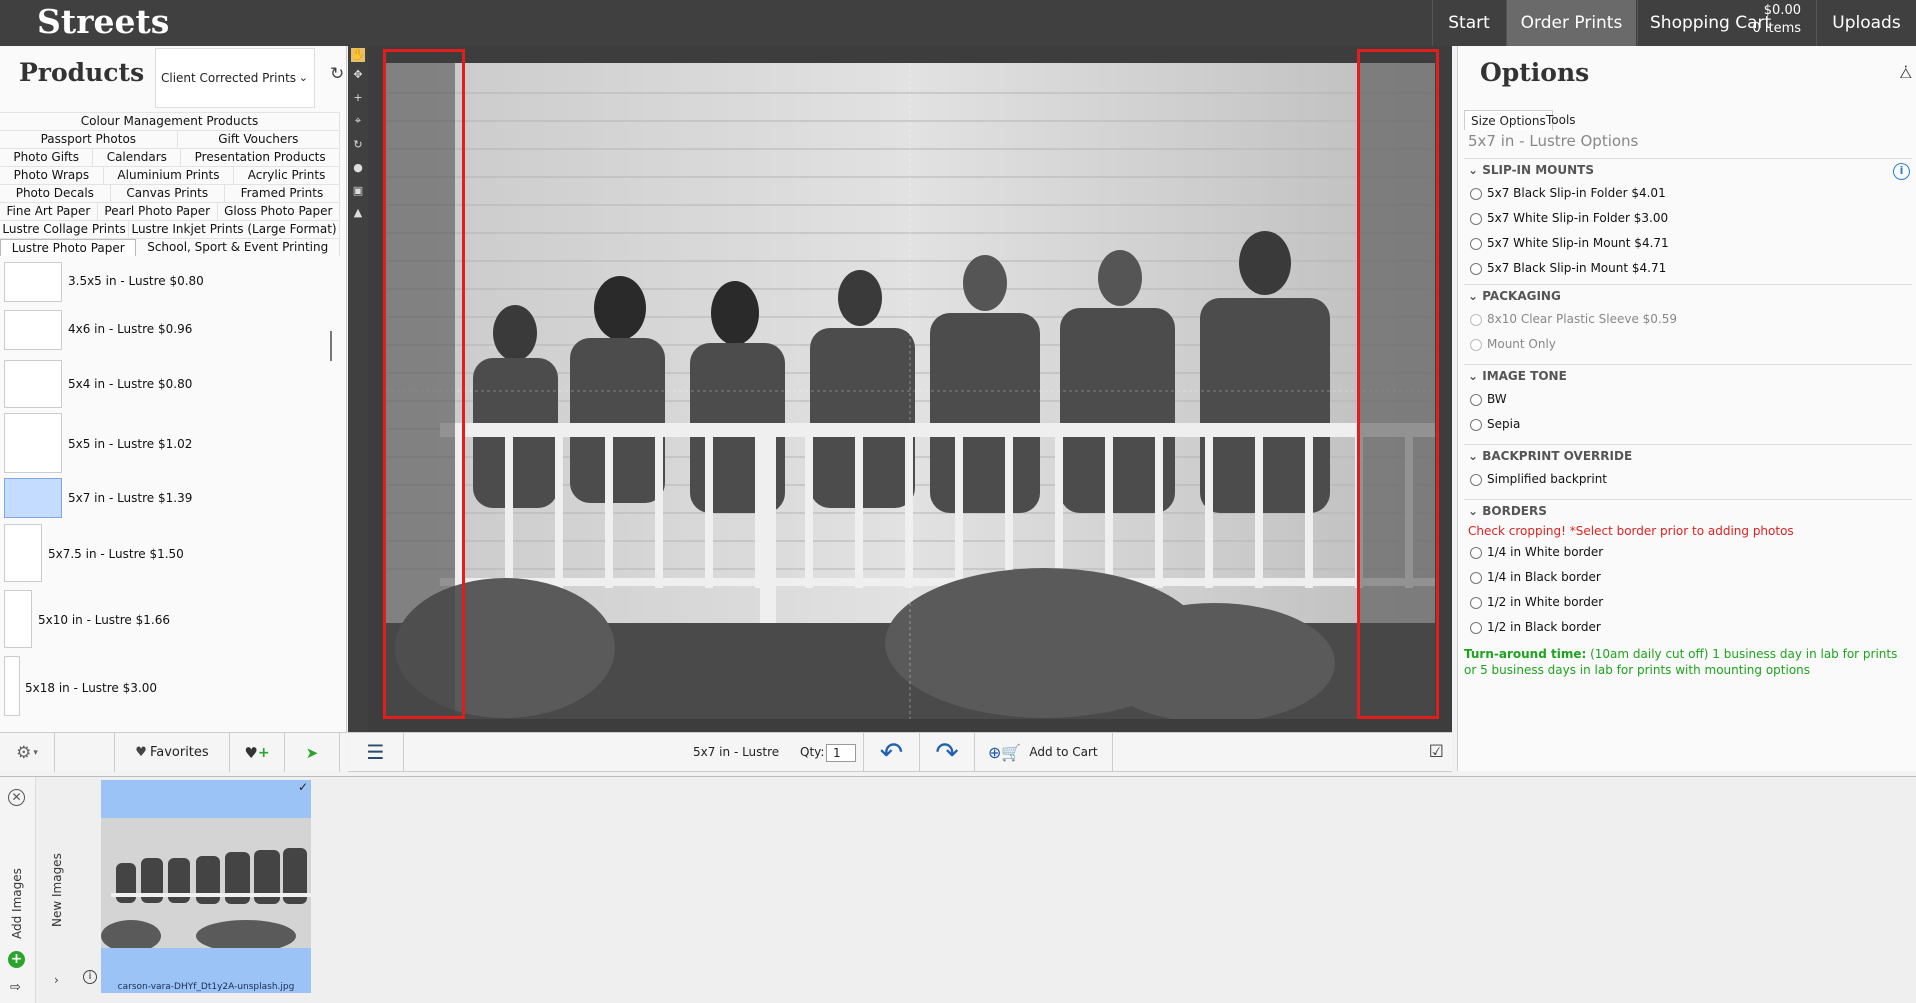 The image size is (1916, 1003). I want to click on size-list-item: 5x7 in - Lustre $1.39, so click(165, 501).